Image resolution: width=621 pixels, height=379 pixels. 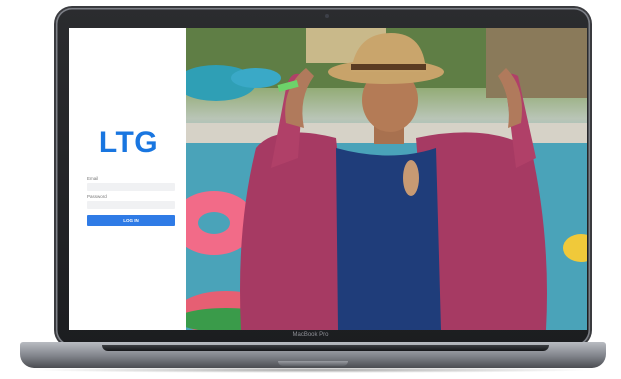 I want to click on login-button: LOG IN, so click(x=131, y=220).